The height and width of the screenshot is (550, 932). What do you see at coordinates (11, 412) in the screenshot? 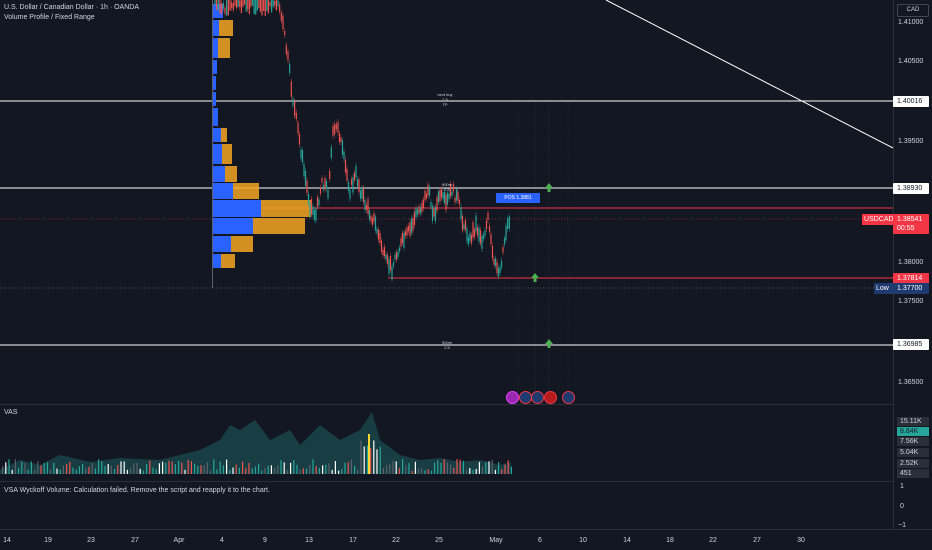
I see `volume-panel-title: VAS` at bounding box center [11, 412].